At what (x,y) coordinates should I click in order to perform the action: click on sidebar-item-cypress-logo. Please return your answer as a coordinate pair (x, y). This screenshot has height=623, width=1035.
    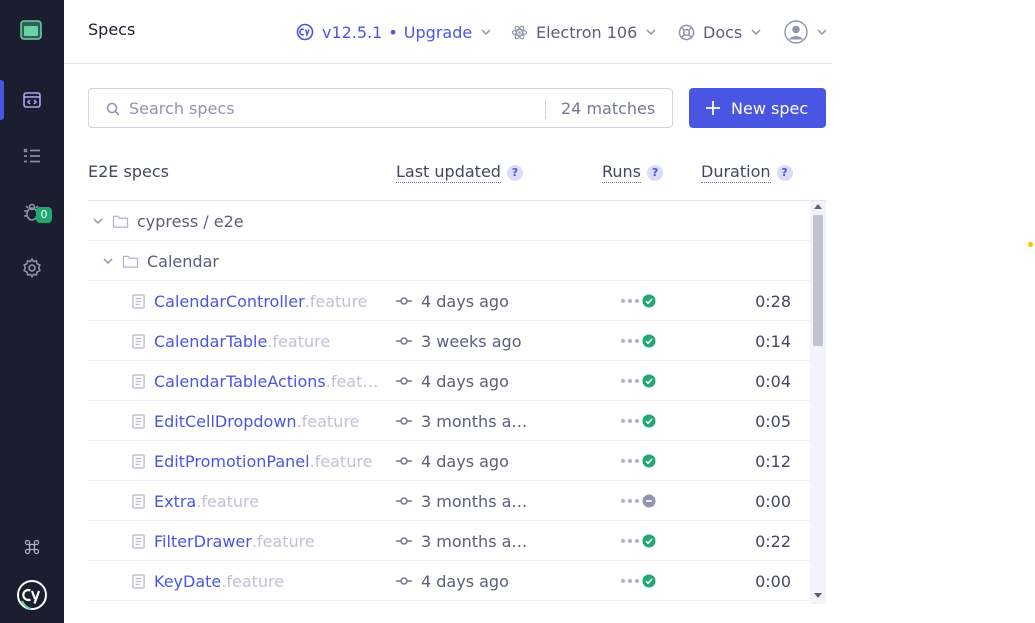
    Looking at the image, I should click on (32, 595).